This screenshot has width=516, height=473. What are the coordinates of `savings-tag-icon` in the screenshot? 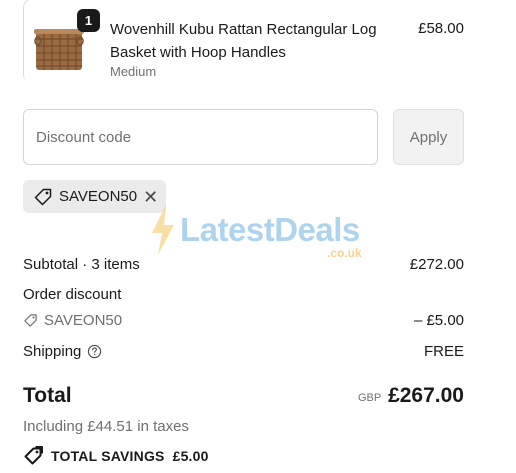 It's located at (33, 456).